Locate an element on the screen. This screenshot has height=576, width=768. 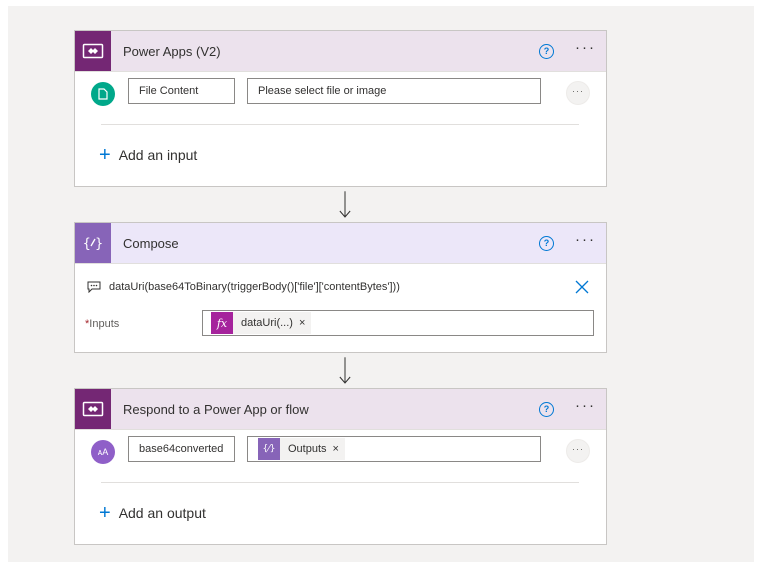
input-name-value: File Content is located at coordinates (169, 91).